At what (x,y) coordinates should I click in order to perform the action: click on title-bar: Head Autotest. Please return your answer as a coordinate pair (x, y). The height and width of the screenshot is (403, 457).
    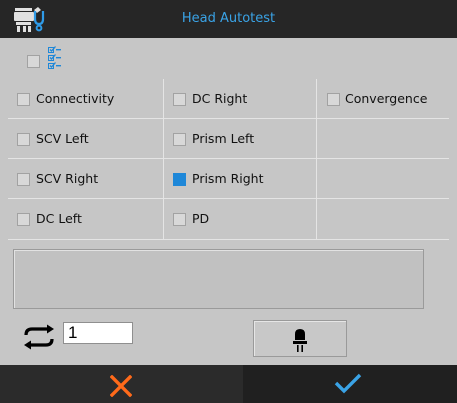
    Looking at the image, I should click on (228, 19).